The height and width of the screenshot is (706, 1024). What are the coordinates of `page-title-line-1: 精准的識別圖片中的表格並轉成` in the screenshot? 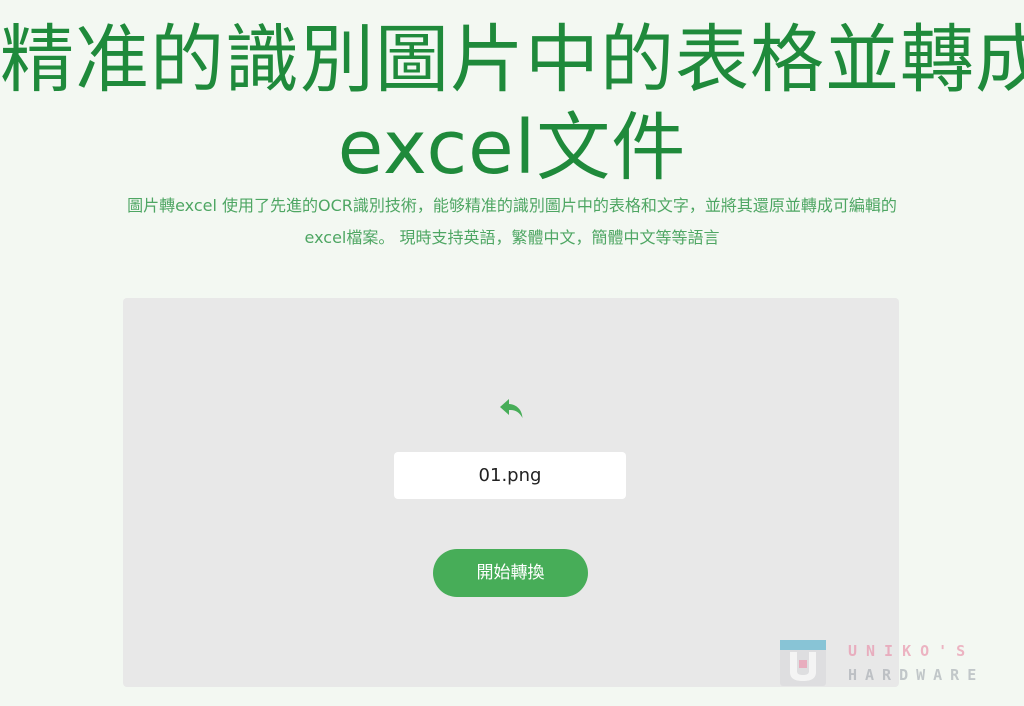 It's located at (512, 60).